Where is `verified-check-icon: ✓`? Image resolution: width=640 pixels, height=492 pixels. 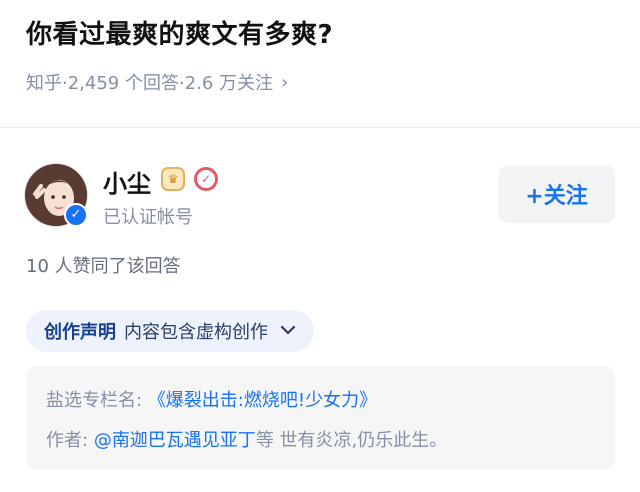
verified-check-icon: ✓ is located at coordinates (76, 215).